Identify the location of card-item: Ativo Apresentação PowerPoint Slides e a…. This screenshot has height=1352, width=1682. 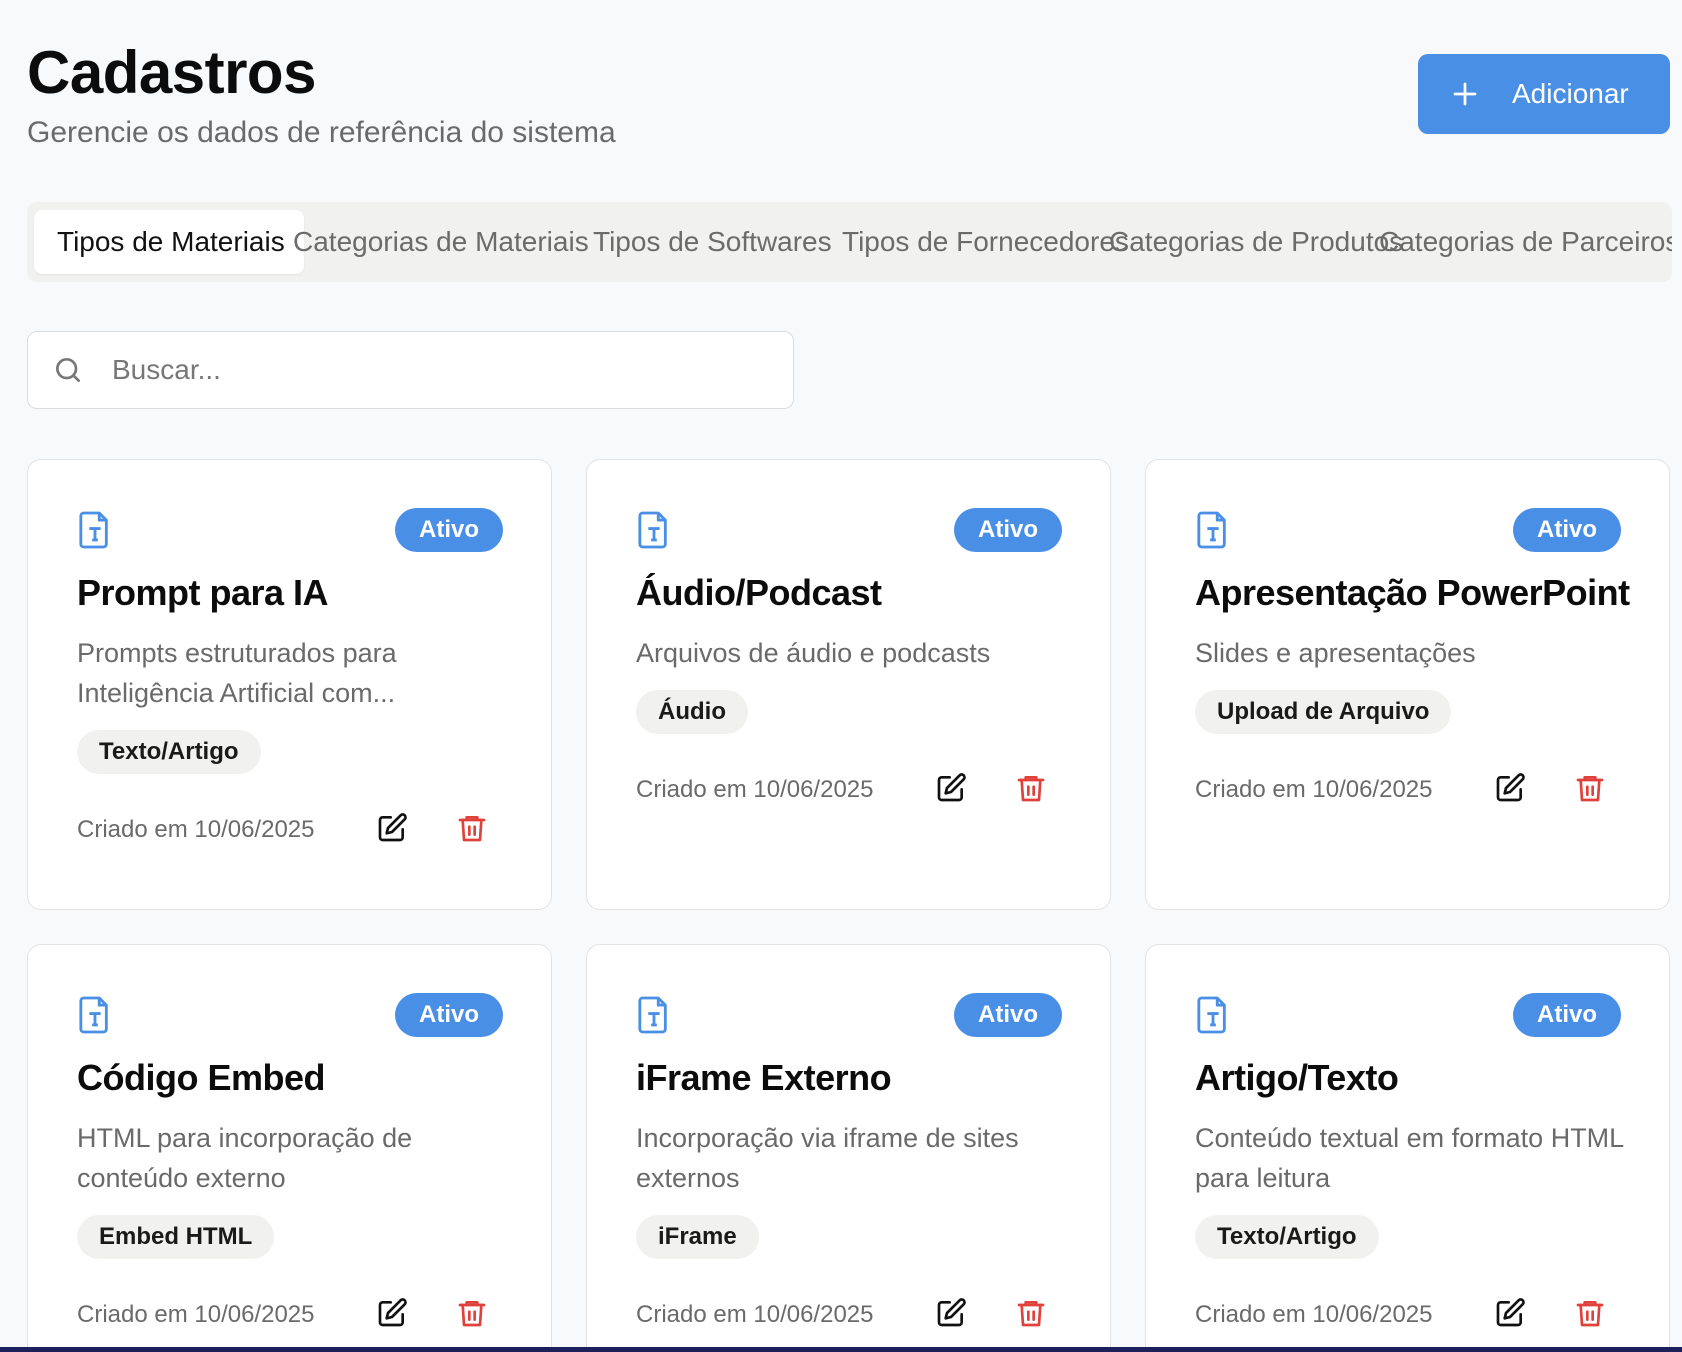
(1407, 684).